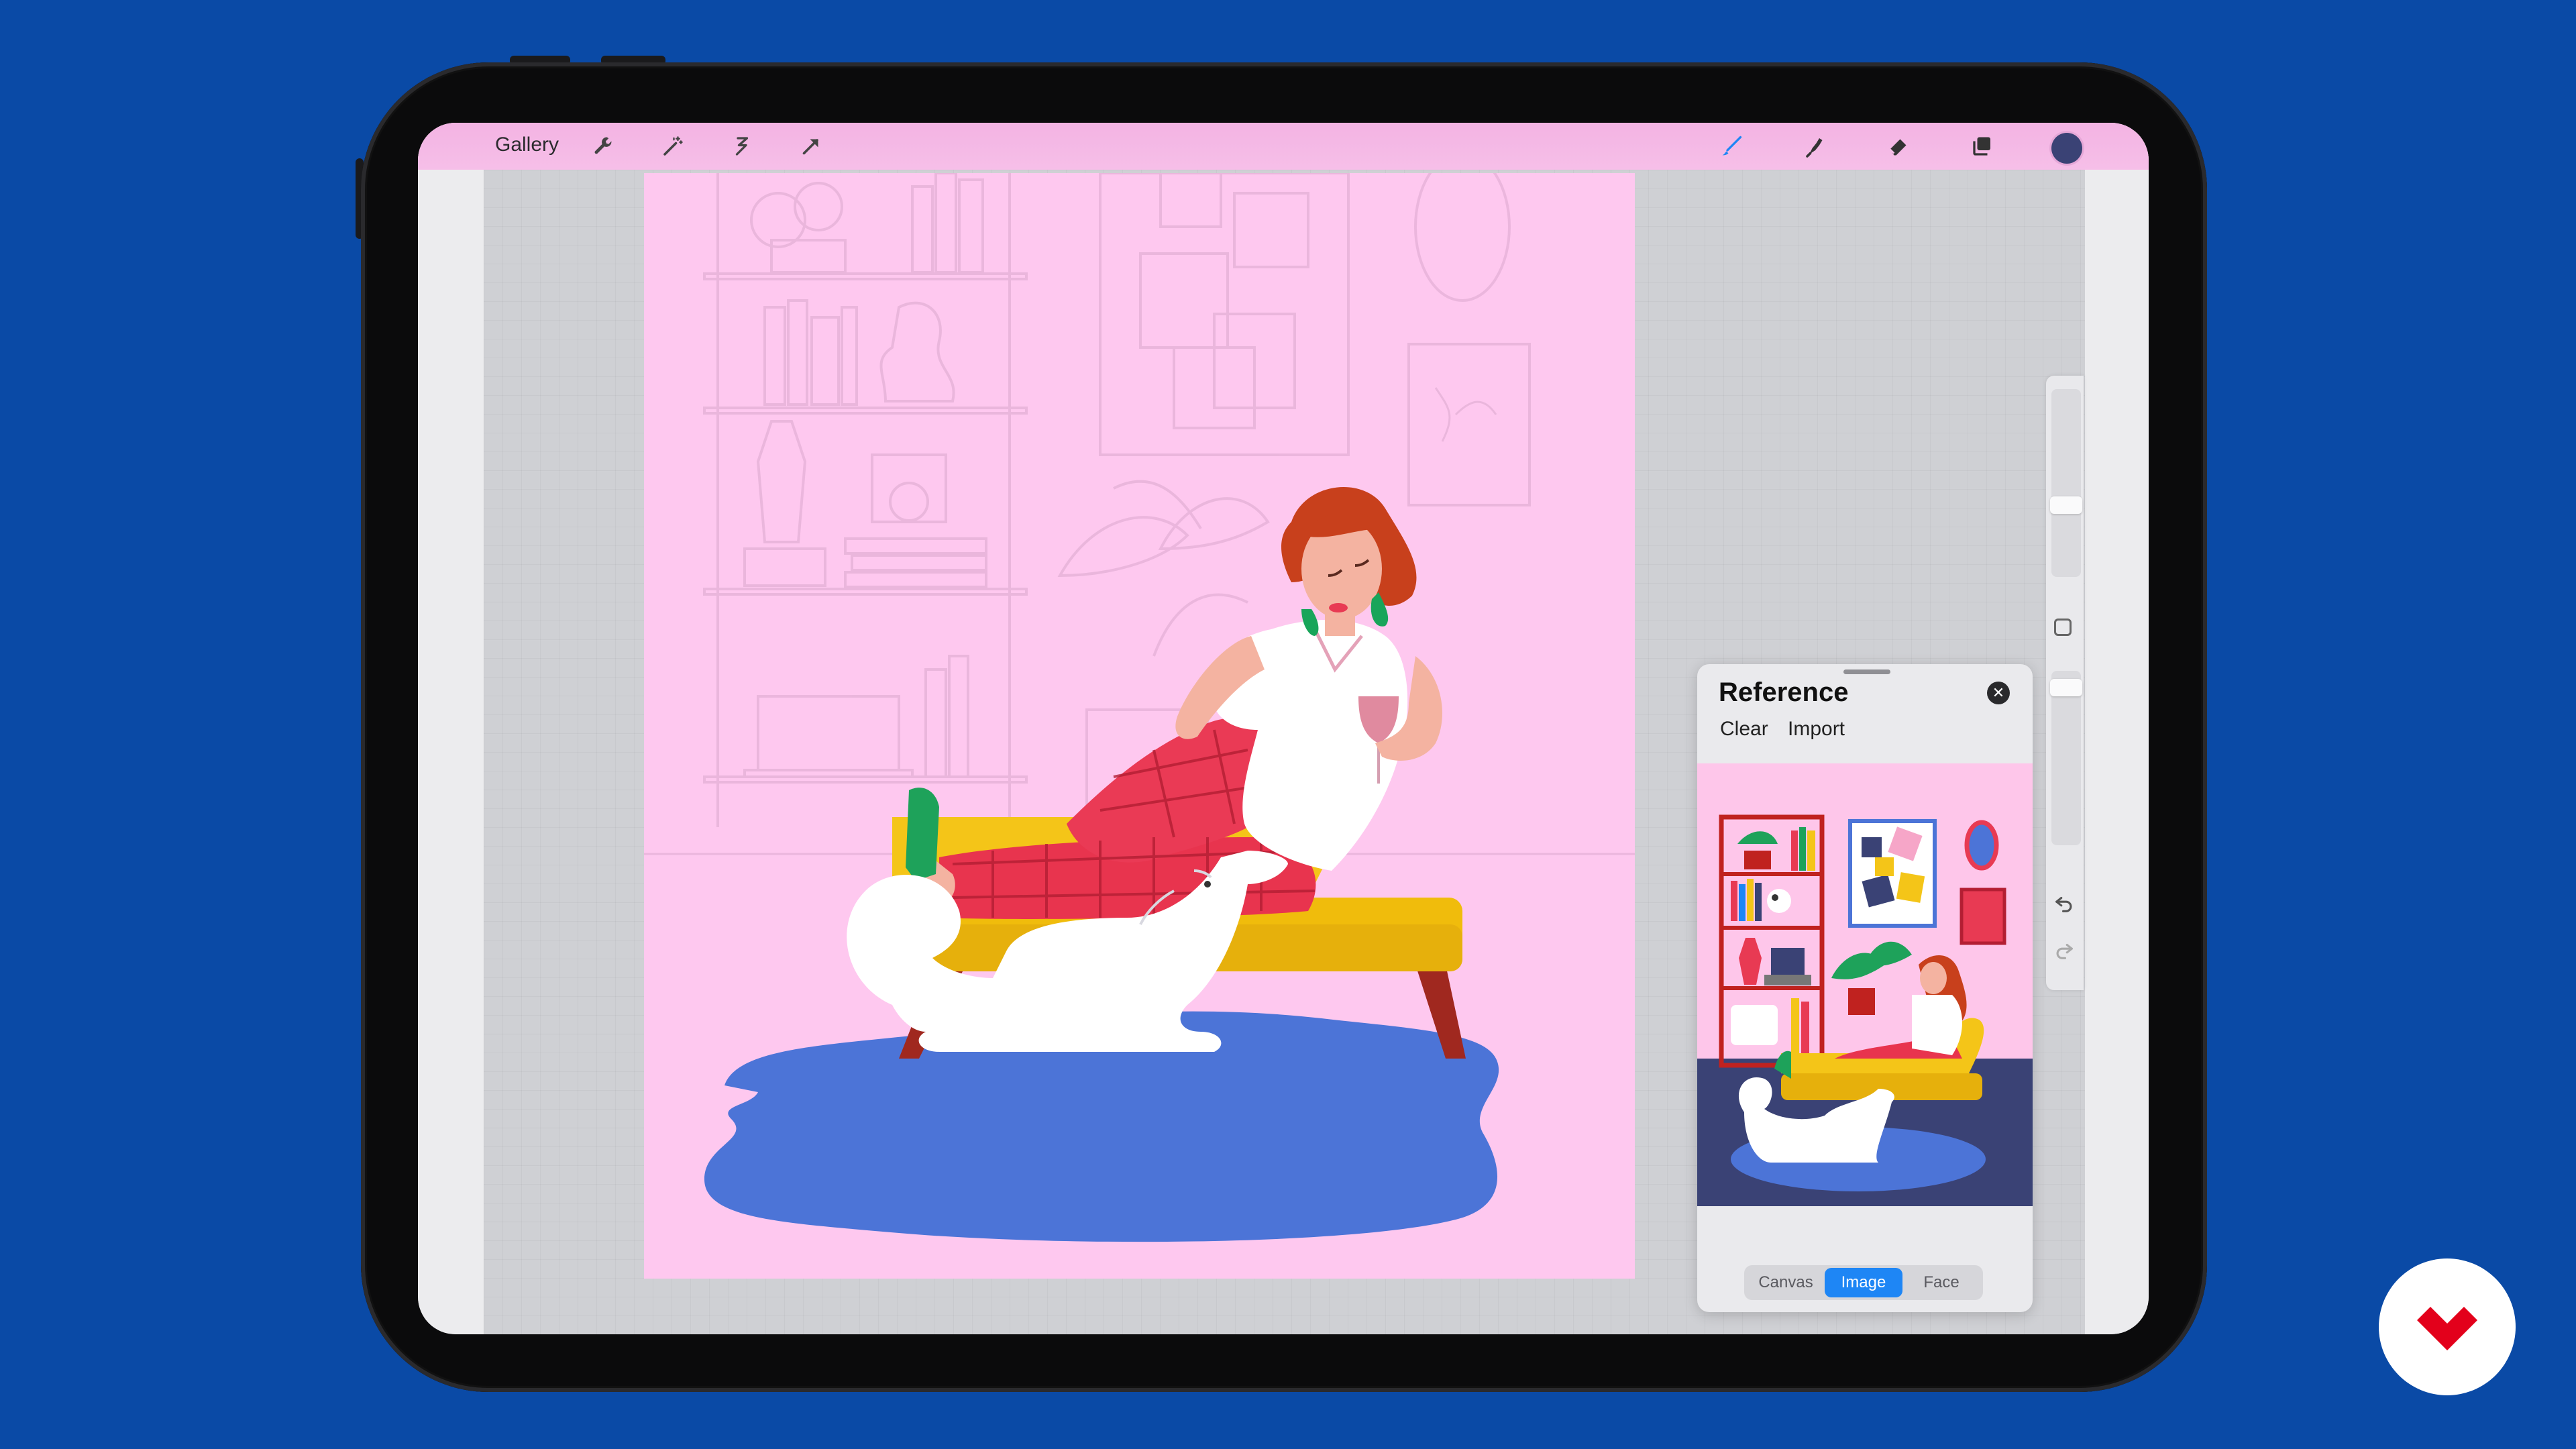  What do you see at coordinates (1784, 692) in the screenshot?
I see `reference-title: Reference` at bounding box center [1784, 692].